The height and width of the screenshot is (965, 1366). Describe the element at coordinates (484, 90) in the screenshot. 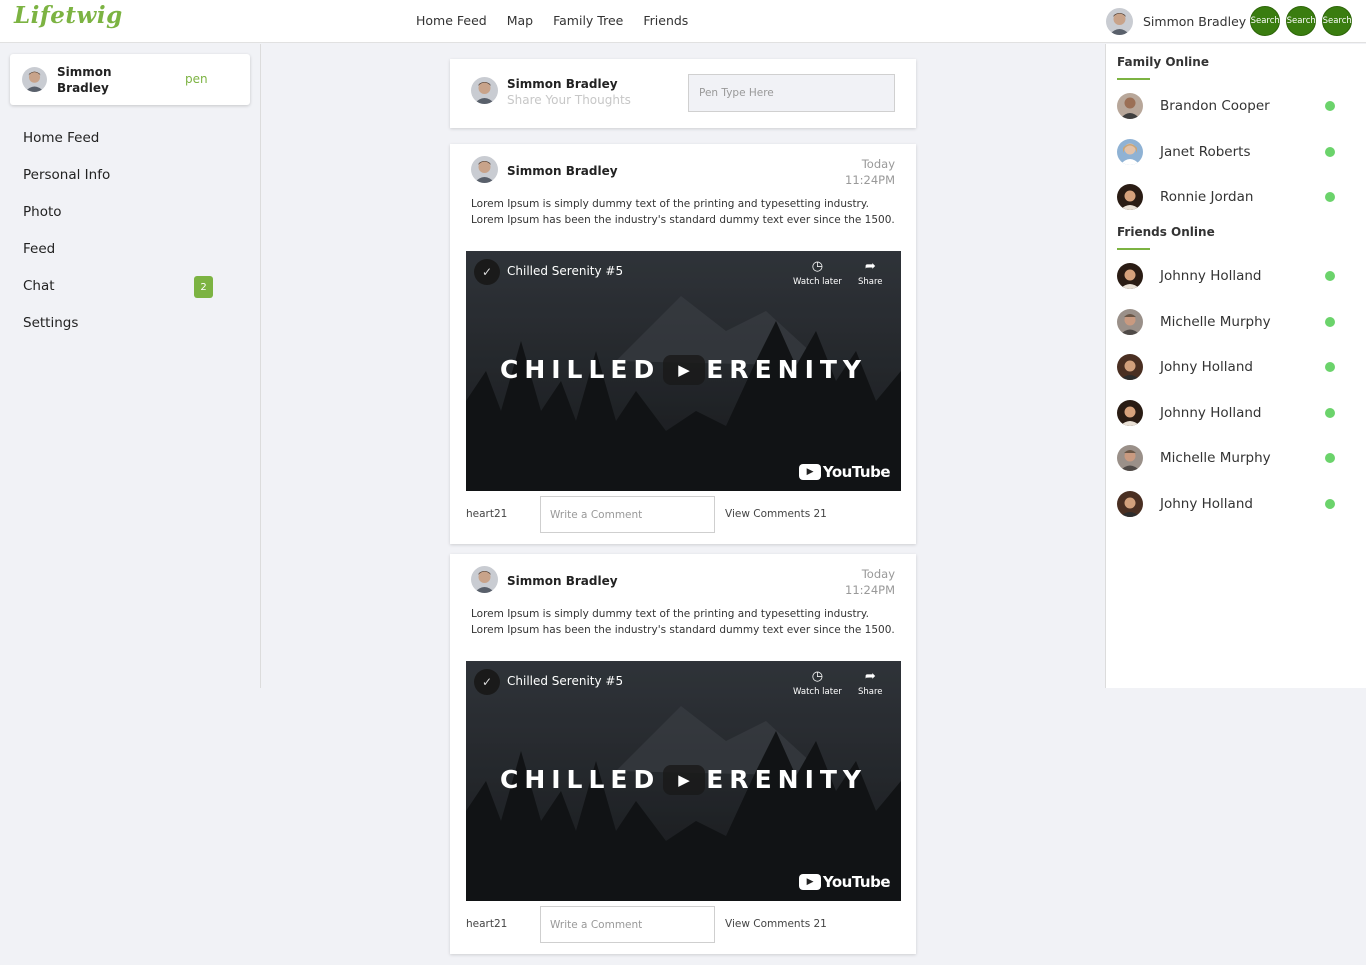

I see `composer-avatar` at that location.